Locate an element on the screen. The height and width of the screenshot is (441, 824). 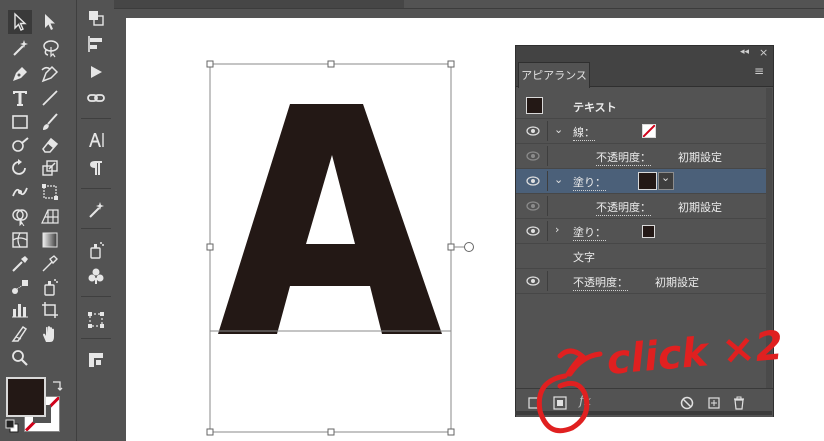
align-panel-icon is located at coordinates (96, 44).